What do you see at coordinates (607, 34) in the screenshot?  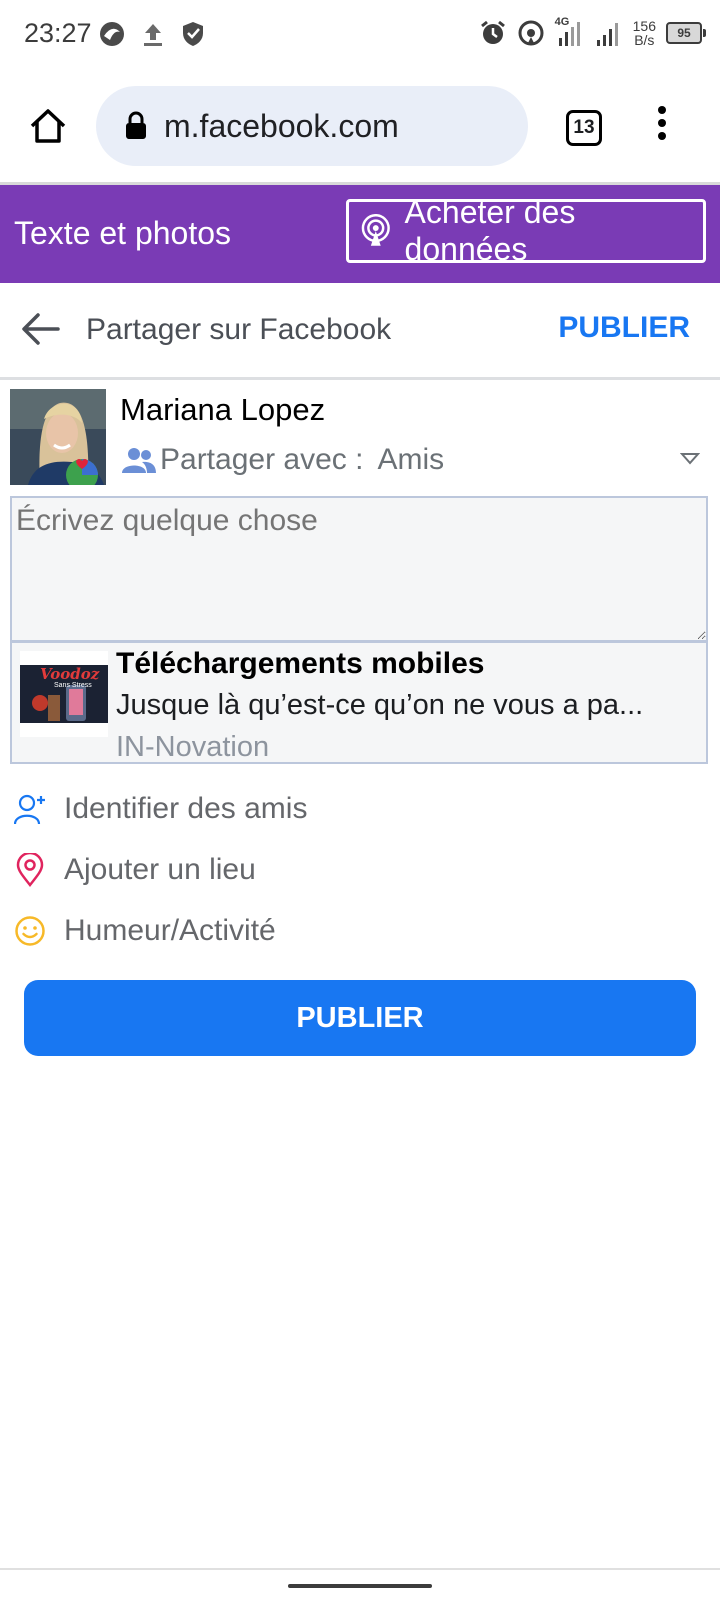 I see `signal-bars-2-icon` at bounding box center [607, 34].